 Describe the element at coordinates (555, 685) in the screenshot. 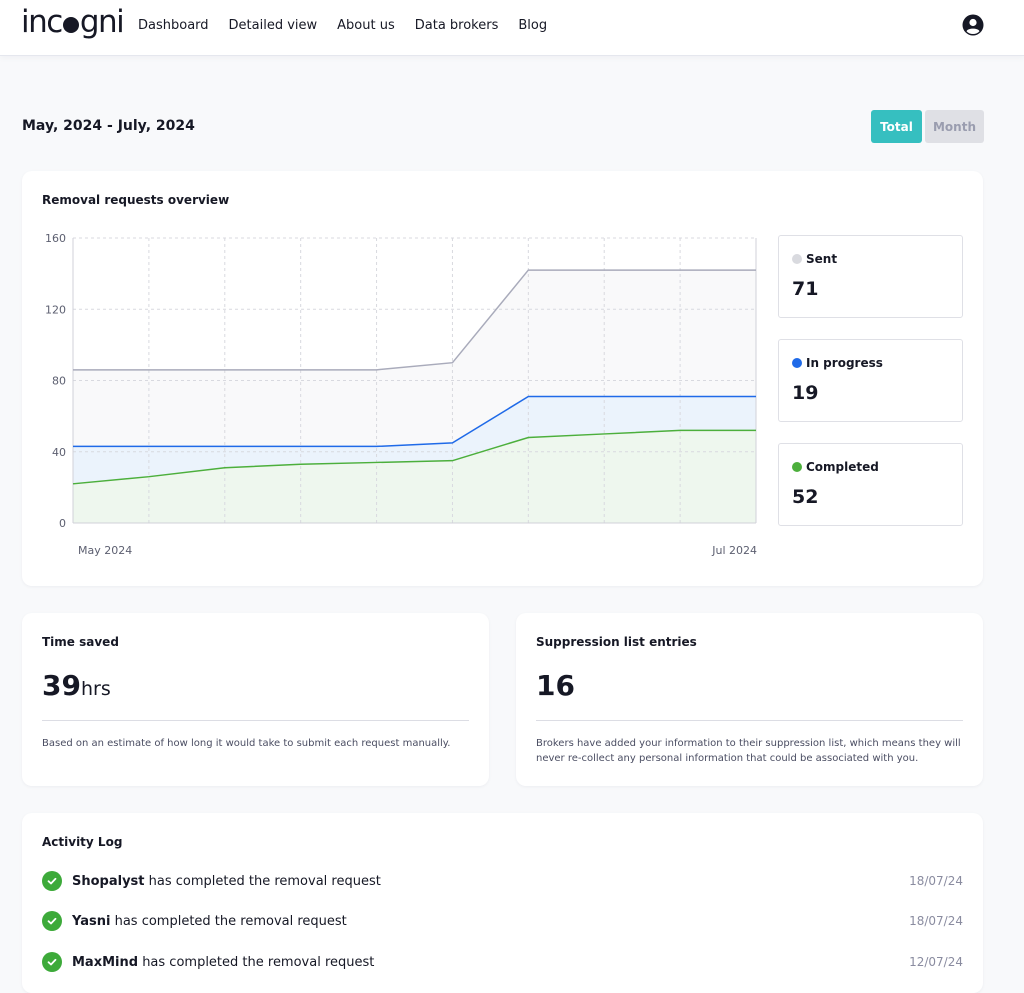

I see `suppression-value: 16` at that location.